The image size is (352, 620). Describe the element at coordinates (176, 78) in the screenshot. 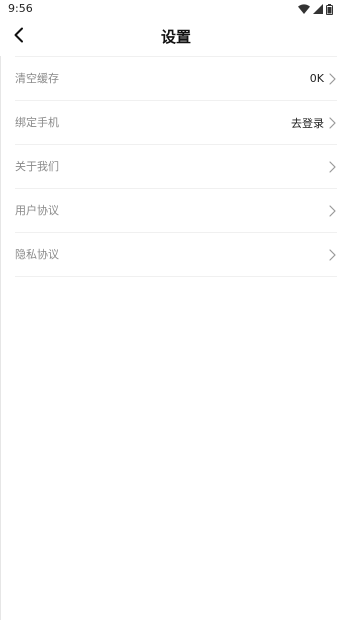

I see `settings-item-clear-cache: 清空缓存 0K` at that location.